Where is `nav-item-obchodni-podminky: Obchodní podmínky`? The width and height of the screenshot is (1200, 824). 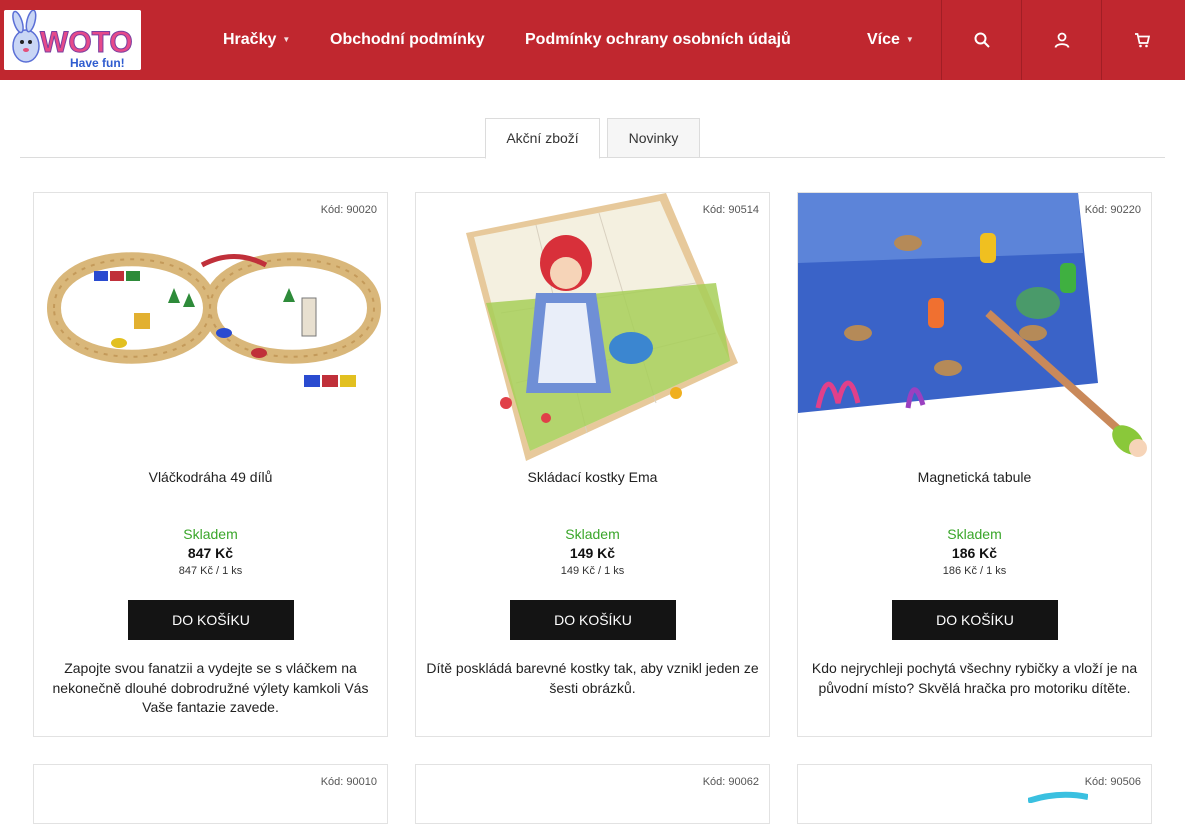 nav-item-obchodni-podminky: Obchodní podmínky is located at coordinates (407, 40).